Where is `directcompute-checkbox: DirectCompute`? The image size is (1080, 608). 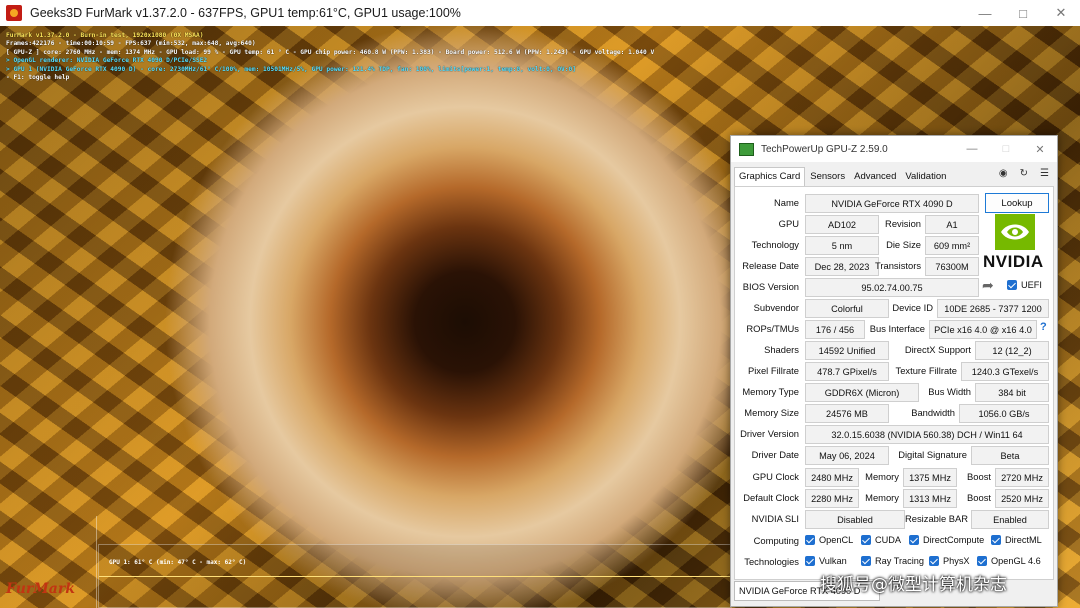 directcompute-checkbox: DirectCompute is located at coordinates (946, 540).